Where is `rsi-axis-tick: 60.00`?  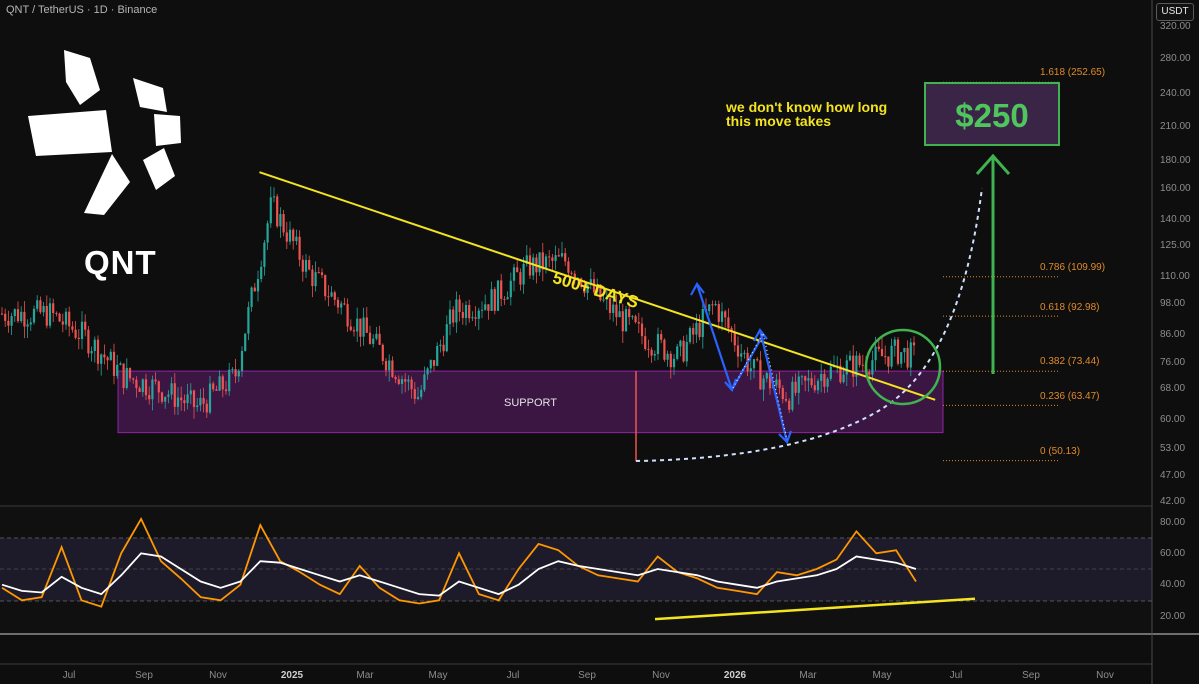
rsi-axis-tick: 60.00 is located at coordinates (1173, 553).